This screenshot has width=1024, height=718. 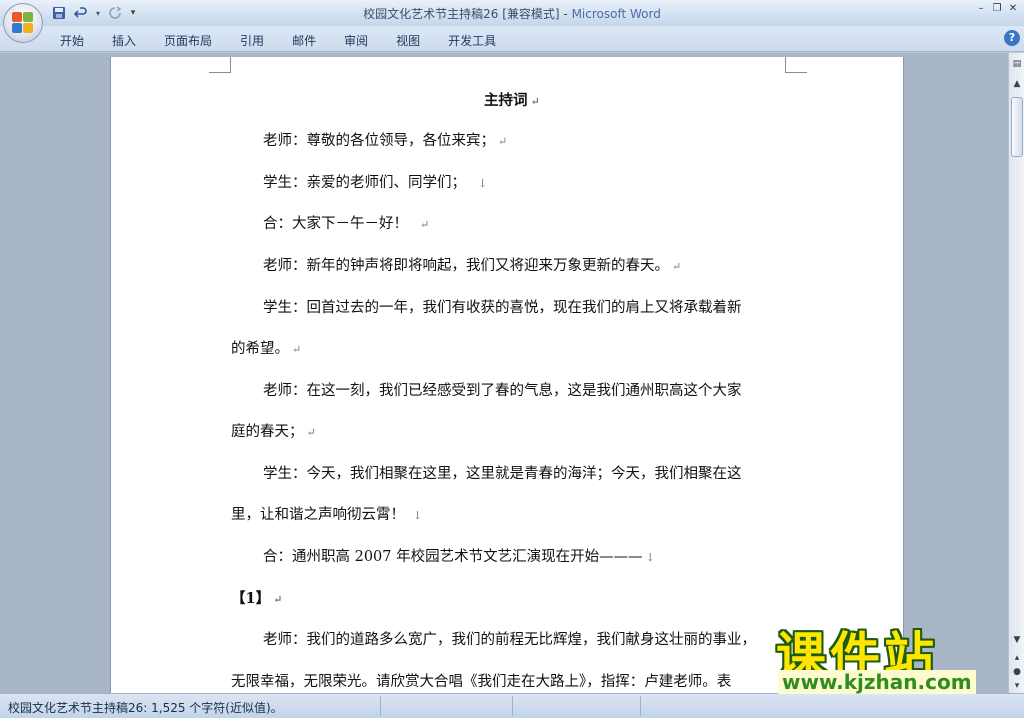 What do you see at coordinates (1012, 38) in the screenshot?
I see `help-icon: ?` at bounding box center [1012, 38].